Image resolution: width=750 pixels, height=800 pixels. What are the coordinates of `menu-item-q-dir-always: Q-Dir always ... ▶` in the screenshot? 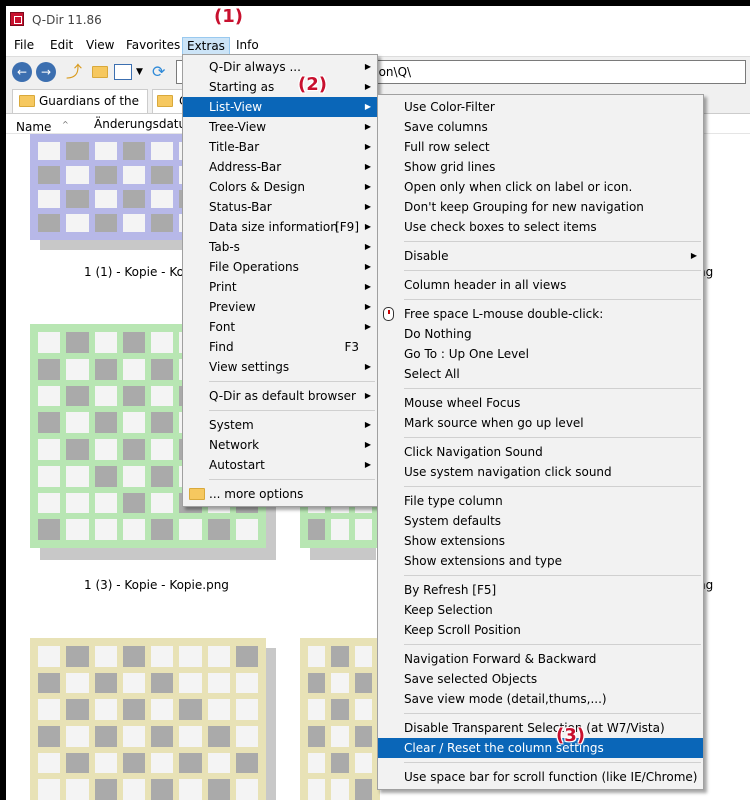 It's located at (280, 67).